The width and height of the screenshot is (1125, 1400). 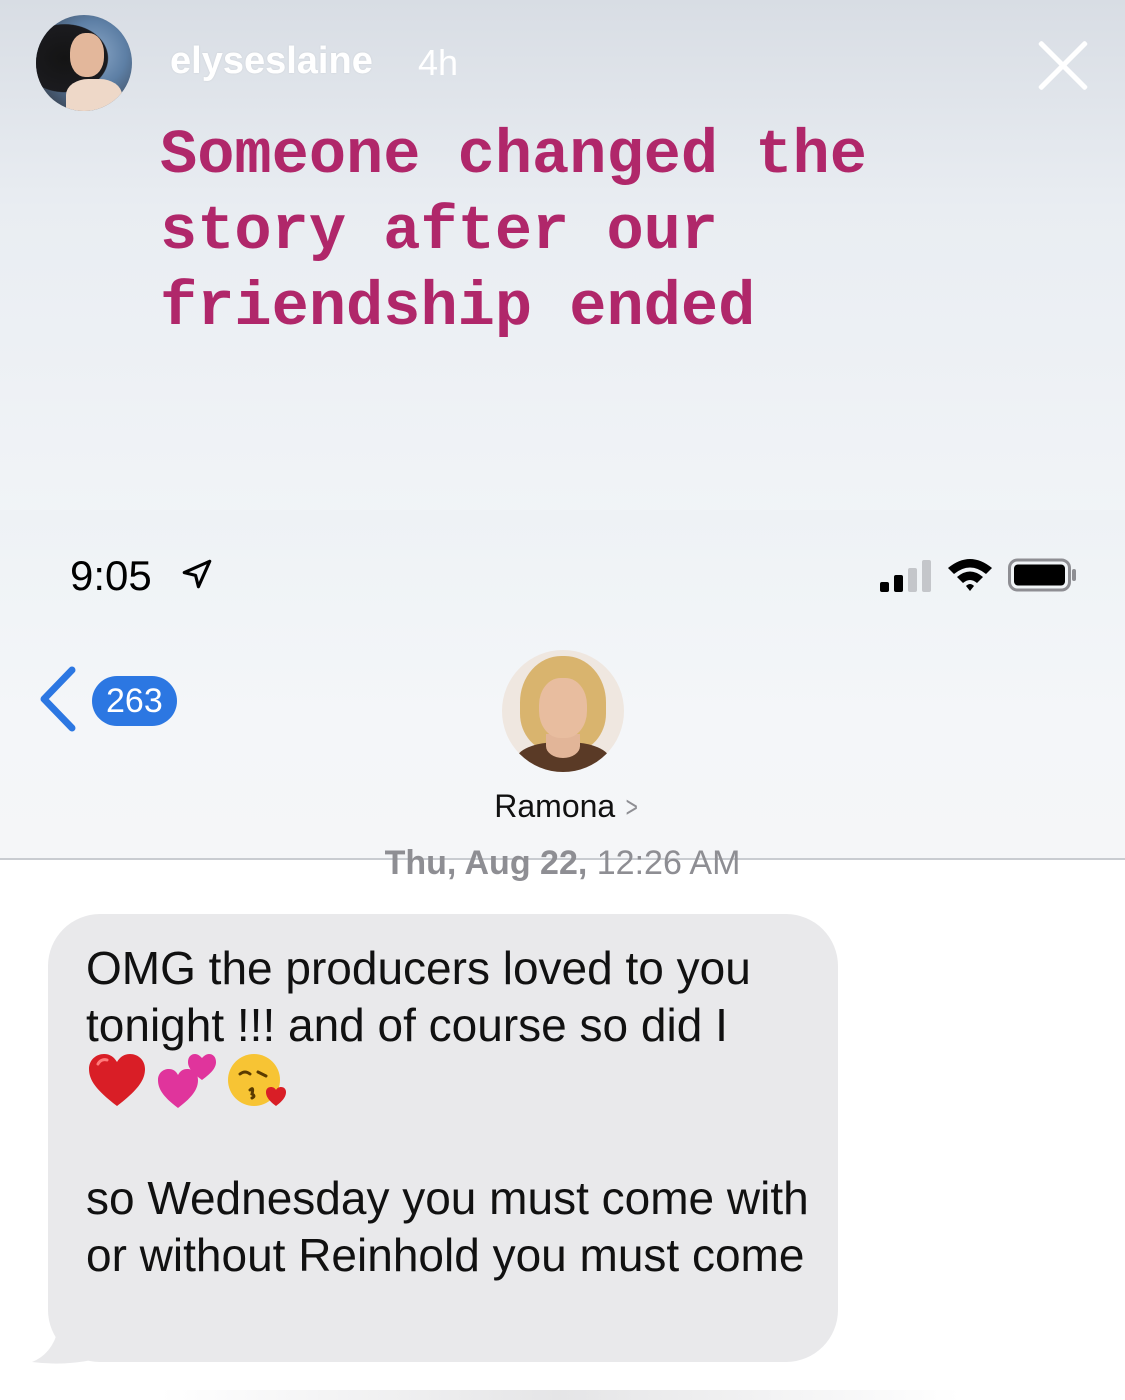 I want to click on story-time-ago: 4h, so click(x=438, y=62).